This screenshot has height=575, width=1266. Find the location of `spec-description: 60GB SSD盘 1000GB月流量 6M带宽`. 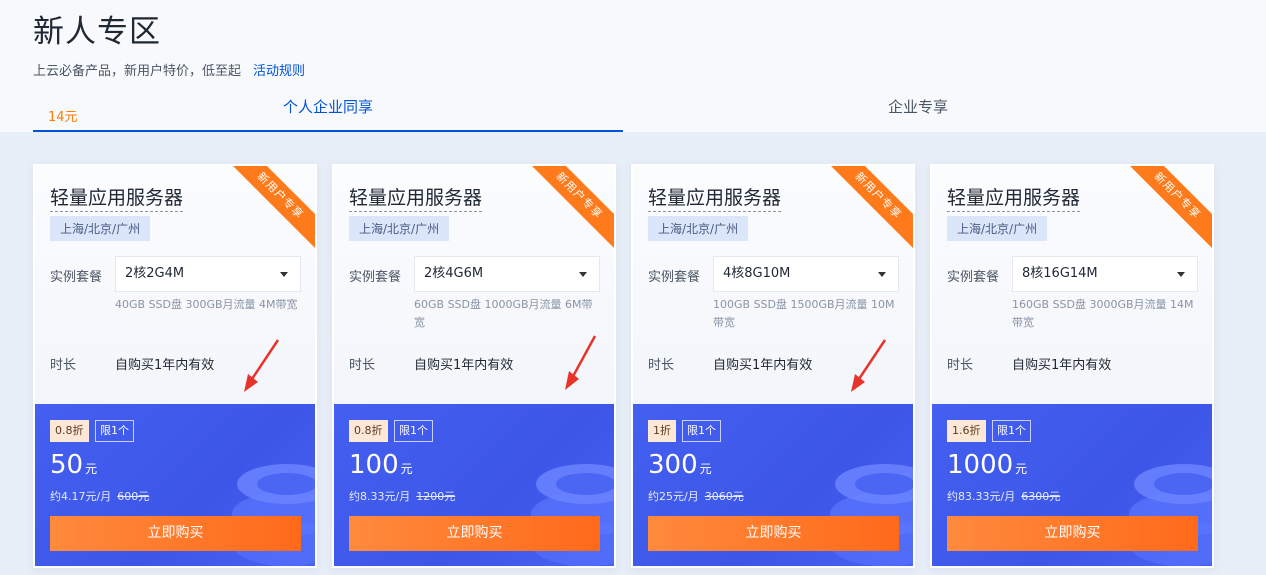

spec-description: 60GB SSD盘 1000GB月流量 6M带宽 is located at coordinates (503, 313).